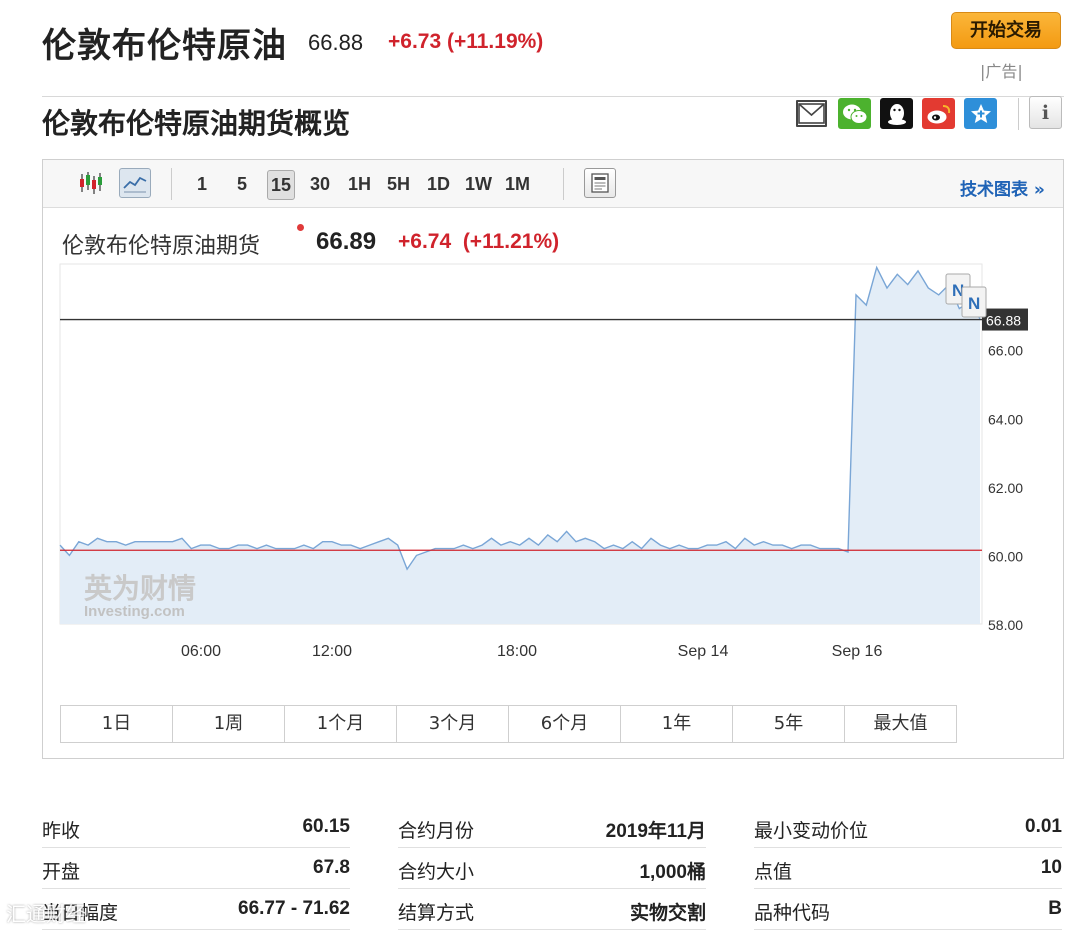 The width and height of the screenshot is (1080, 933). I want to click on corner-watermark: 汇通财经, so click(46, 914).